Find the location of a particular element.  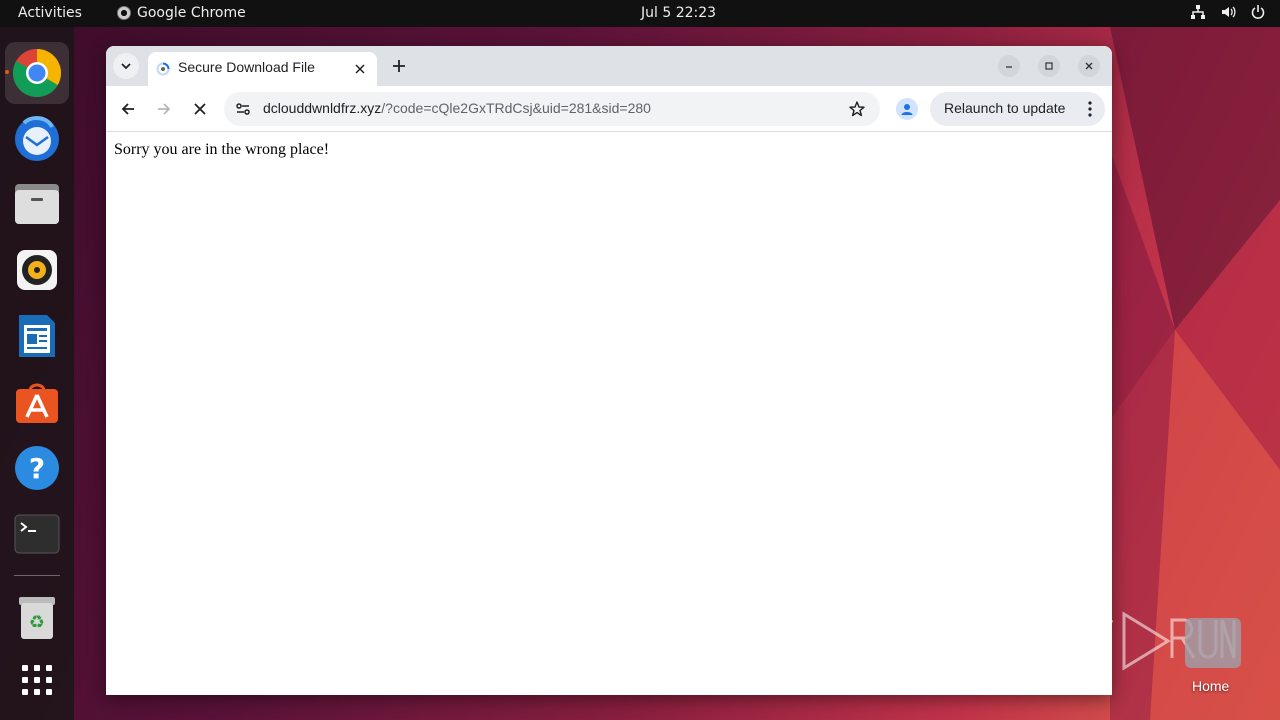

network-icon is located at coordinates (1198, 12).